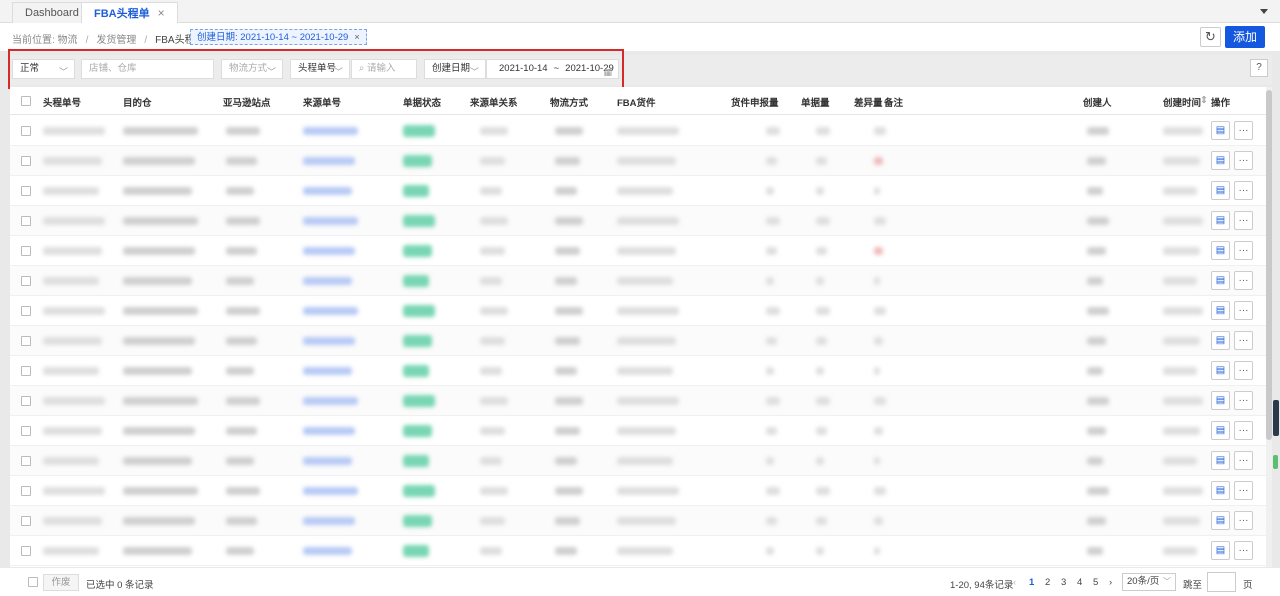  What do you see at coordinates (1149, 582) in the screenshot?
I see `page-size-select: 20条/页 ﹀` at bounding box center [1149, 582].